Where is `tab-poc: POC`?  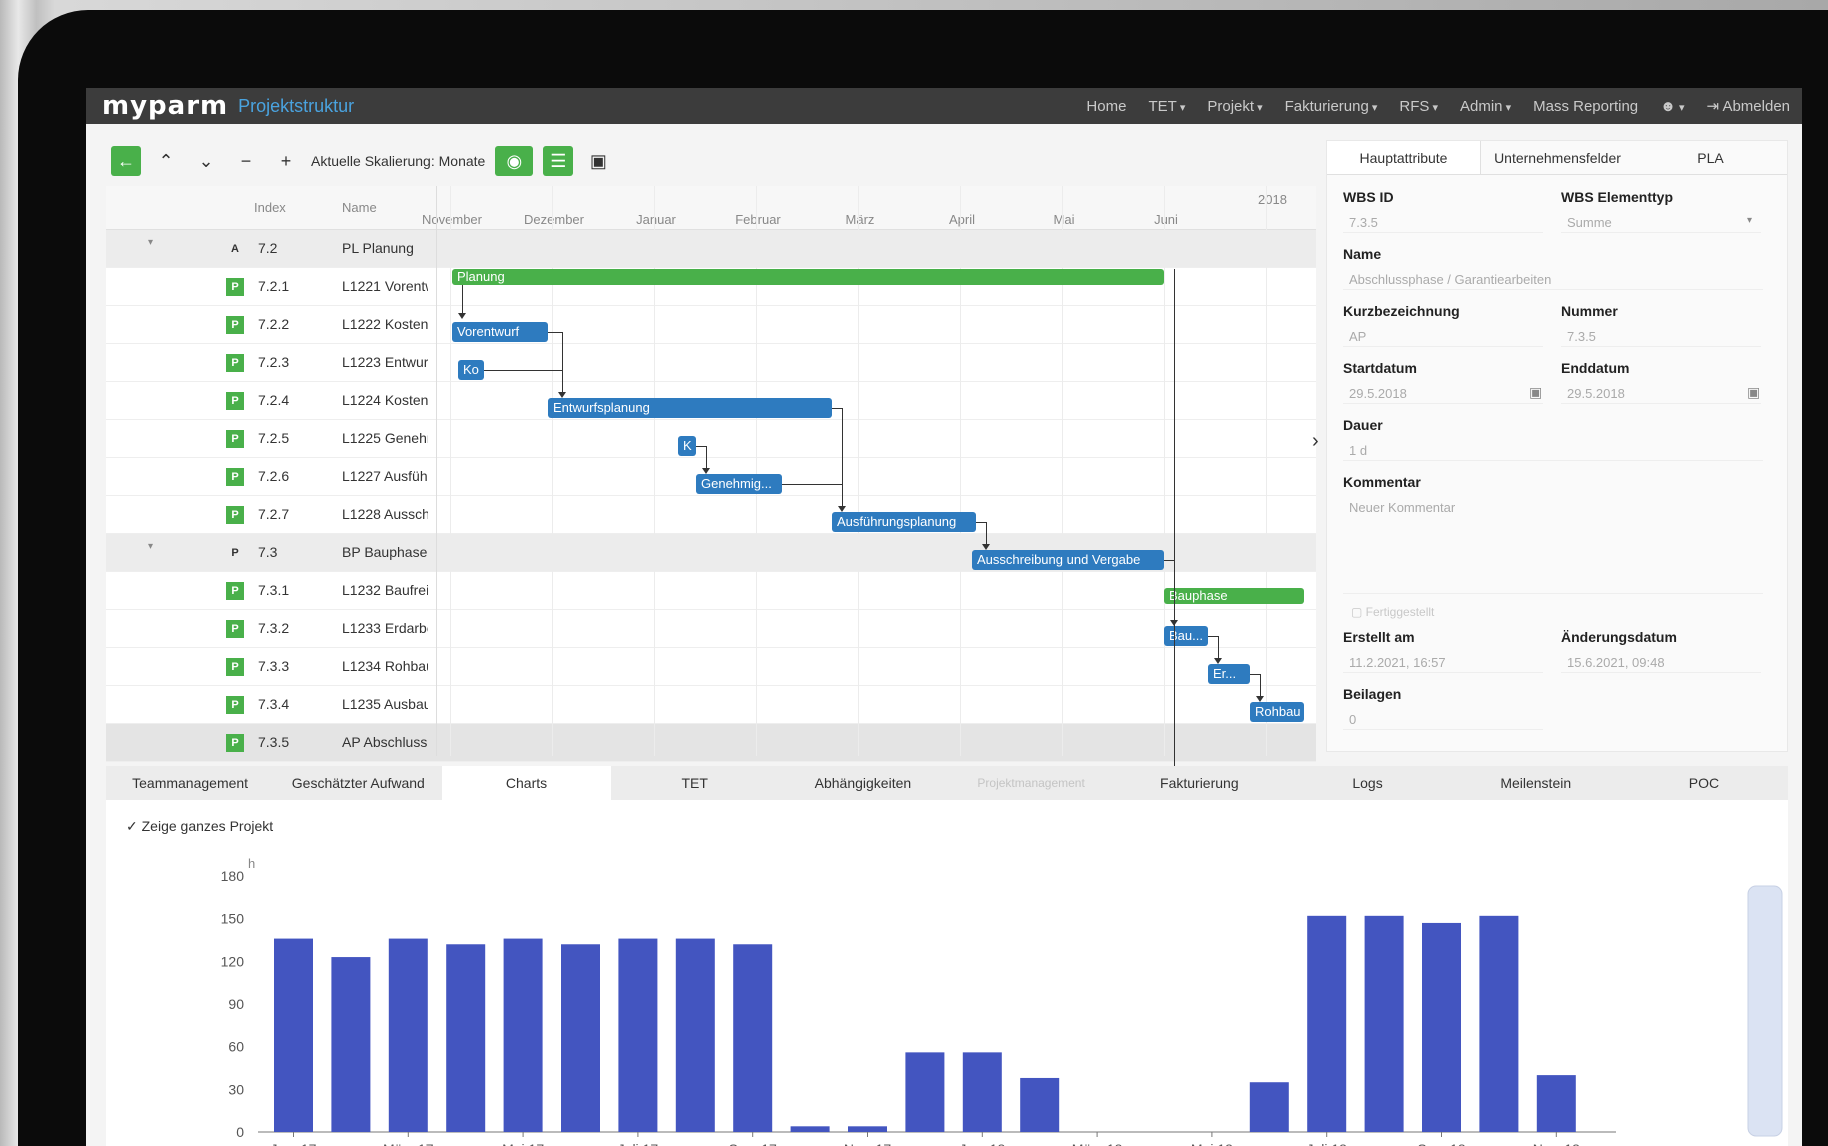
tab-poc: POC is located at coordinates (1704, 783).